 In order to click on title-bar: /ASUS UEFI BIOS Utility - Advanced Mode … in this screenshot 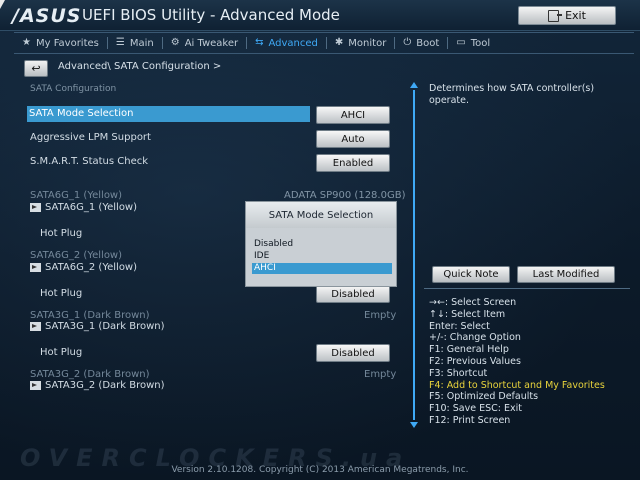, I will do `click(320, 15)`.